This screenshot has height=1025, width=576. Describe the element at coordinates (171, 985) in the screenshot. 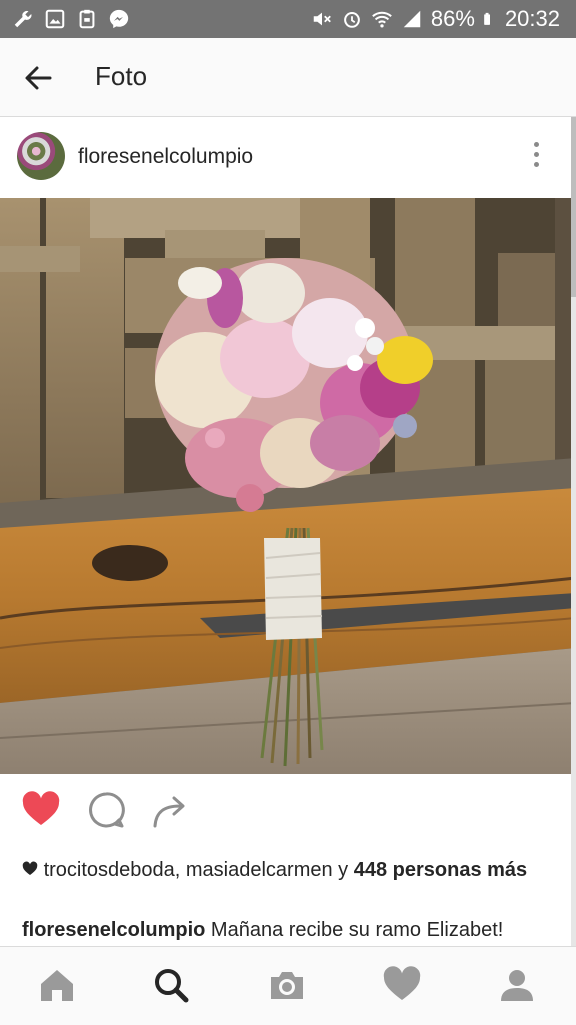

I see `search-icon` at that location.